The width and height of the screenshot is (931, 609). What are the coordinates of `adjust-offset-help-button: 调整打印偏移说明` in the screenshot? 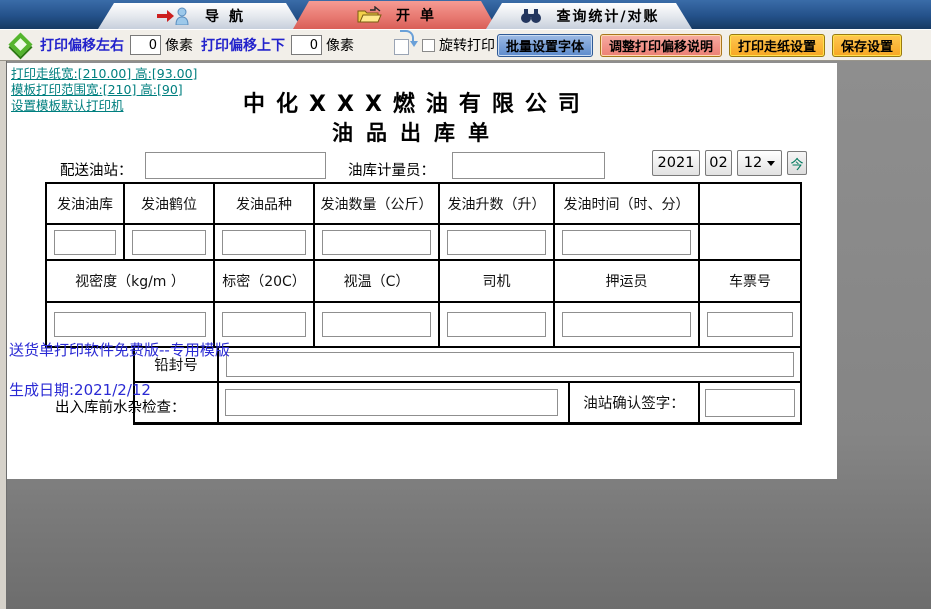 It's located at (661, 45).